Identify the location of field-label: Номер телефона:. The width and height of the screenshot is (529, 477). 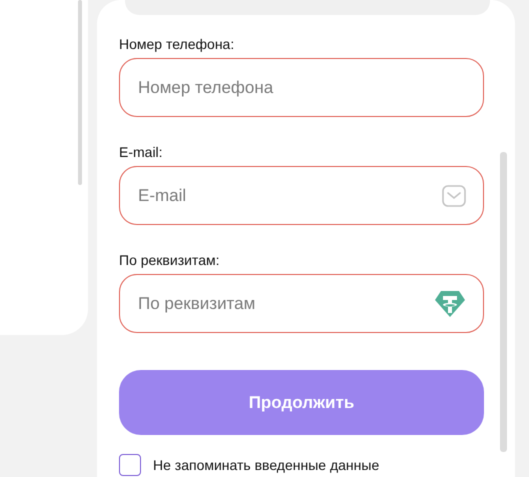
(177, 44).